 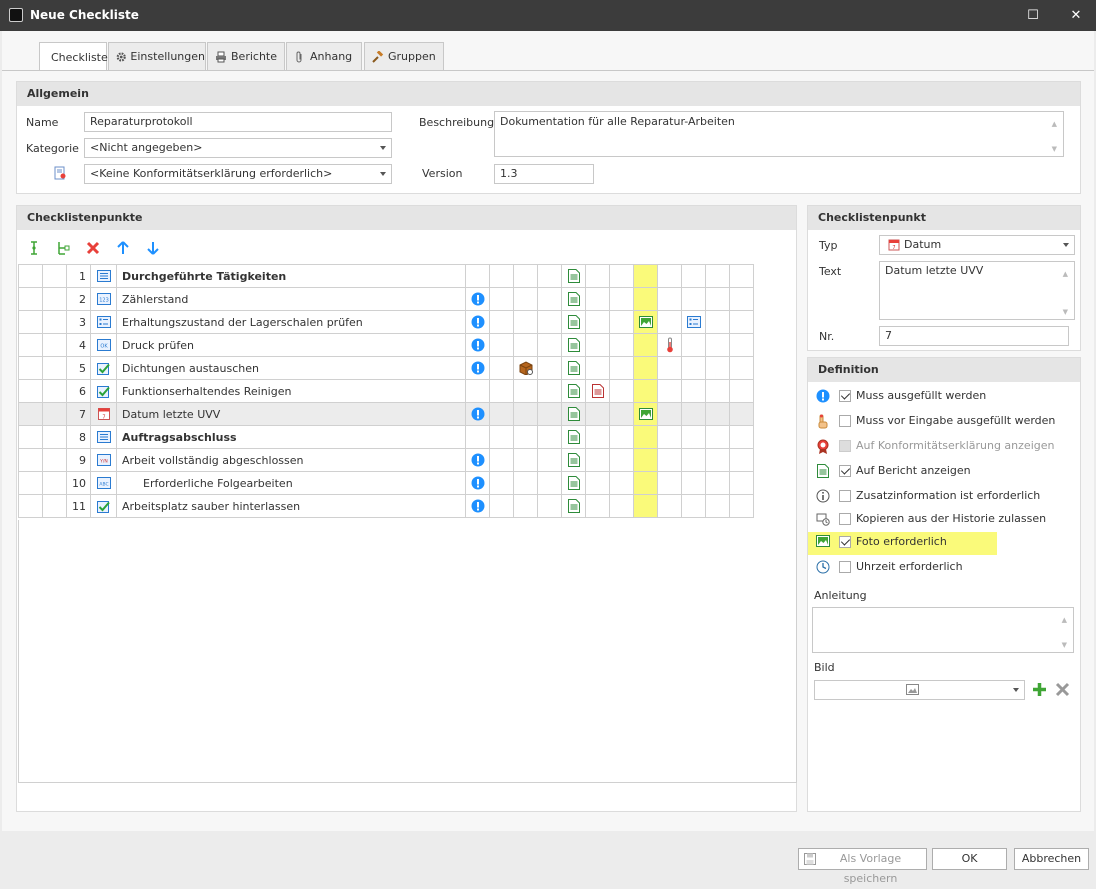 What do you see at coordinates (63, 248) in the screenshot?
I see `add-subitem-icon` at bounding box center [63, 248].